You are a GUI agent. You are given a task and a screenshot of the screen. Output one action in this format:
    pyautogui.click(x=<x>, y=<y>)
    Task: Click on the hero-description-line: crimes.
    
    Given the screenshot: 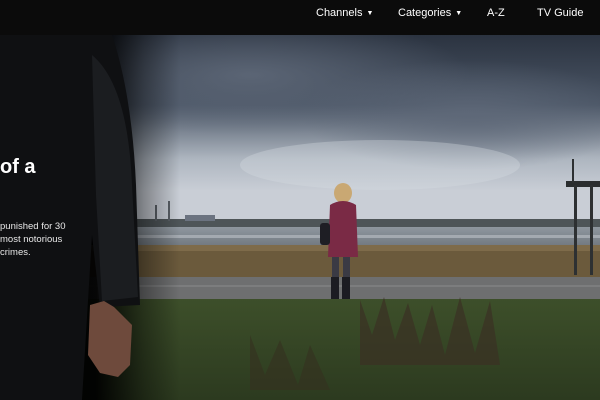 What is the action you would take?
    pyautogui.click(x=15, y=252)
    